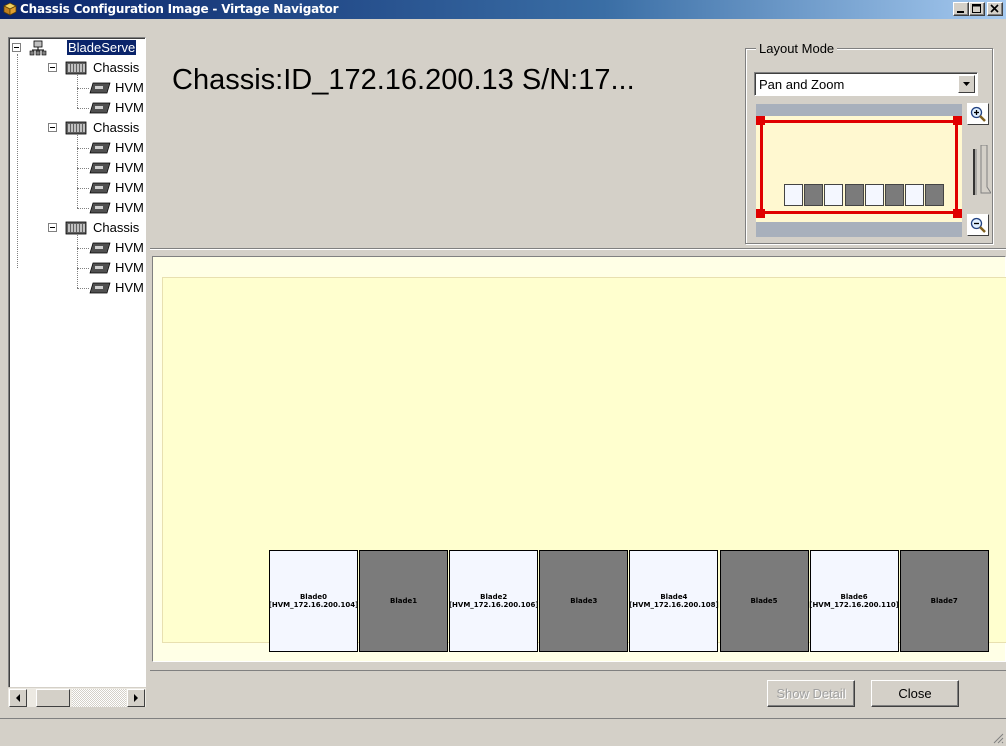 The image size is (1006, 746). Describe the element at coordinates (982, 169) in the screenshot. I see `zoom-slider-track` at that location.